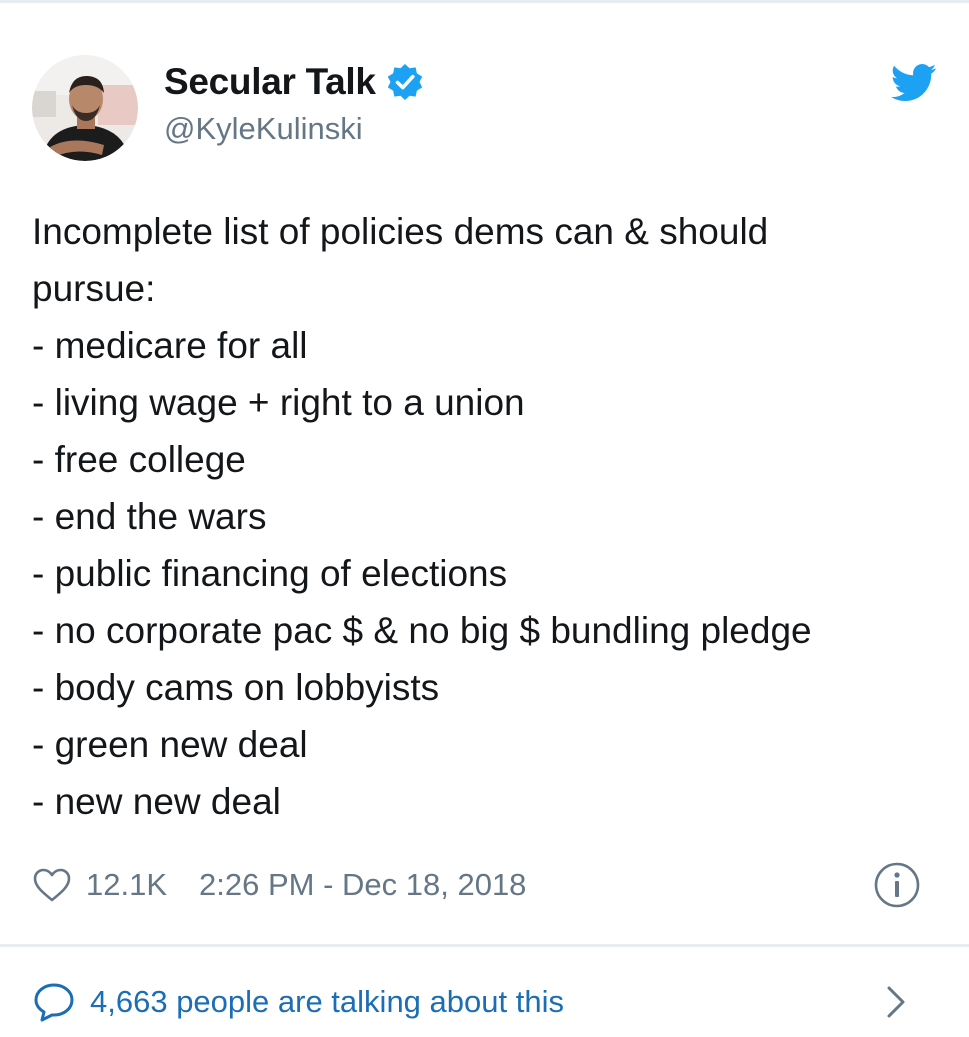  Describe the element at coordinates (270, 82) in the screenshot. I see `display-name: Secular Talk` at that location.